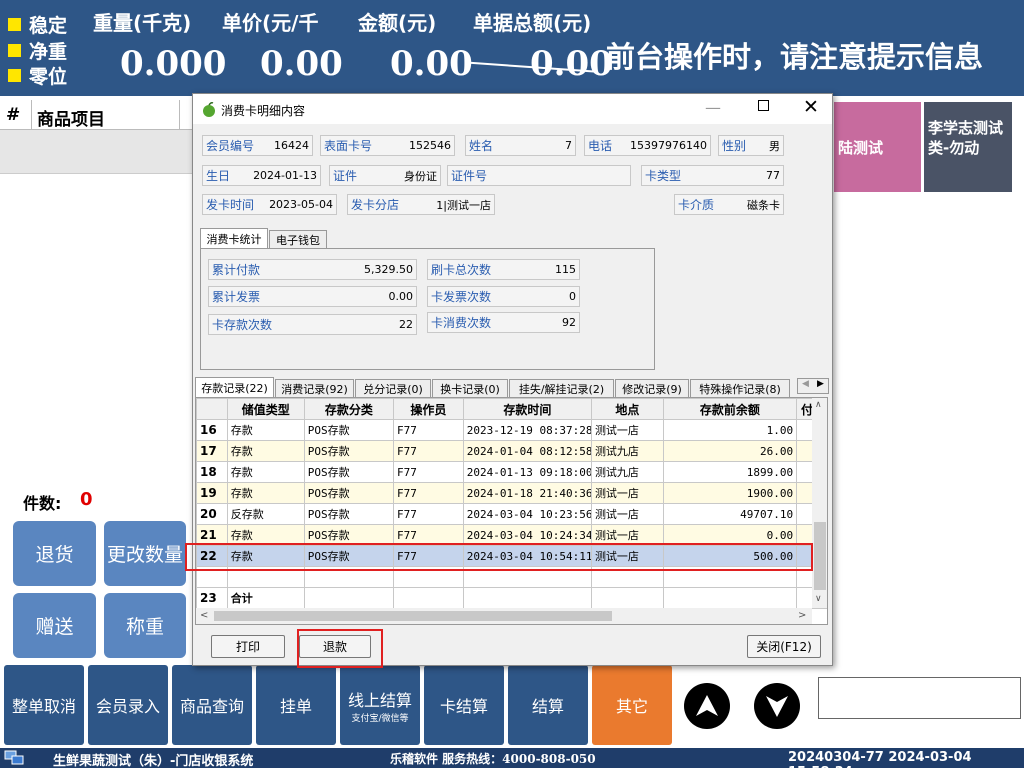 The height and width of the screenshot is (780, 1024). I want to click on tab-modify-records: 修改记录(9), so click(652, 388).